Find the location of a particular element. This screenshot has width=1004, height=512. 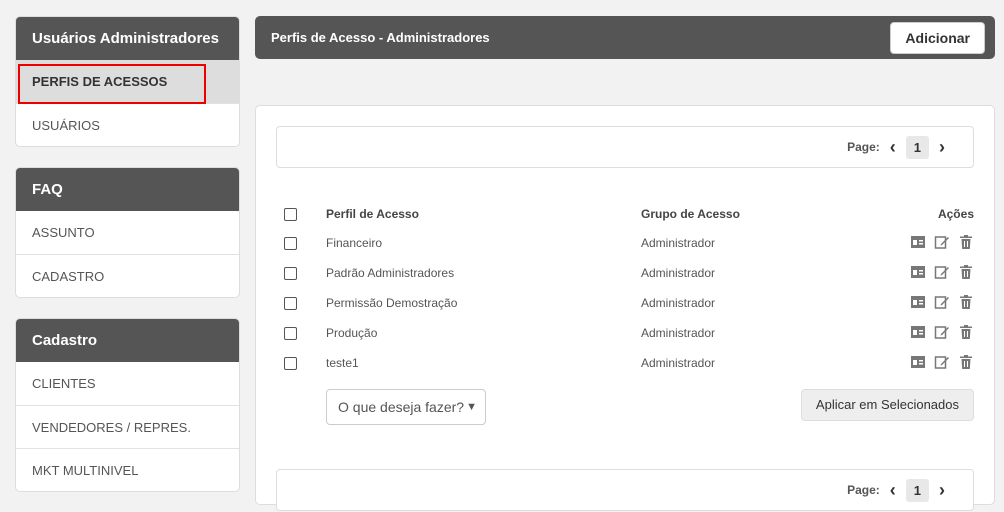

table-row: teste1 Administrador is located at coordinates (629, 363).